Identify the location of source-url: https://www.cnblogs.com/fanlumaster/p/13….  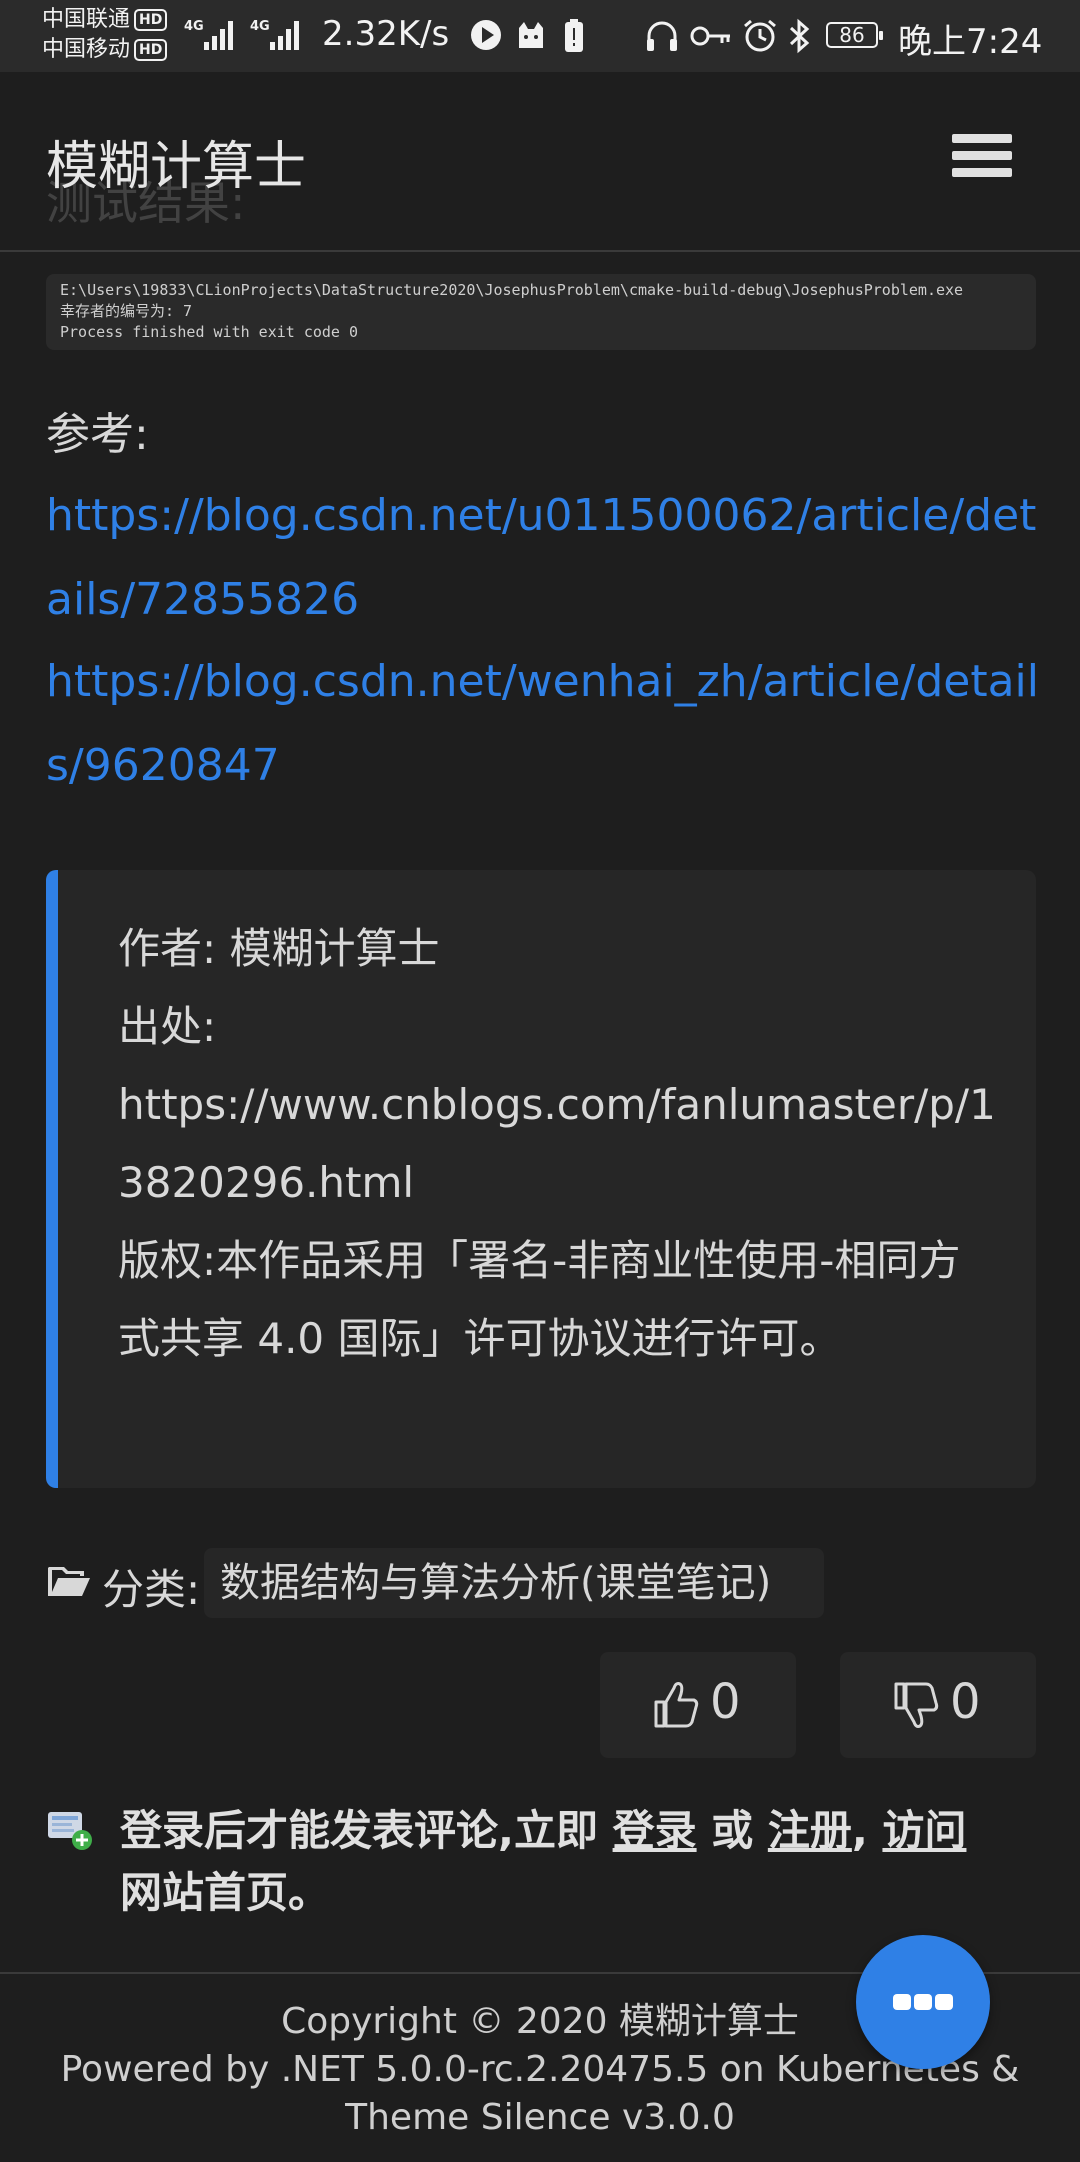
(557, 1144).